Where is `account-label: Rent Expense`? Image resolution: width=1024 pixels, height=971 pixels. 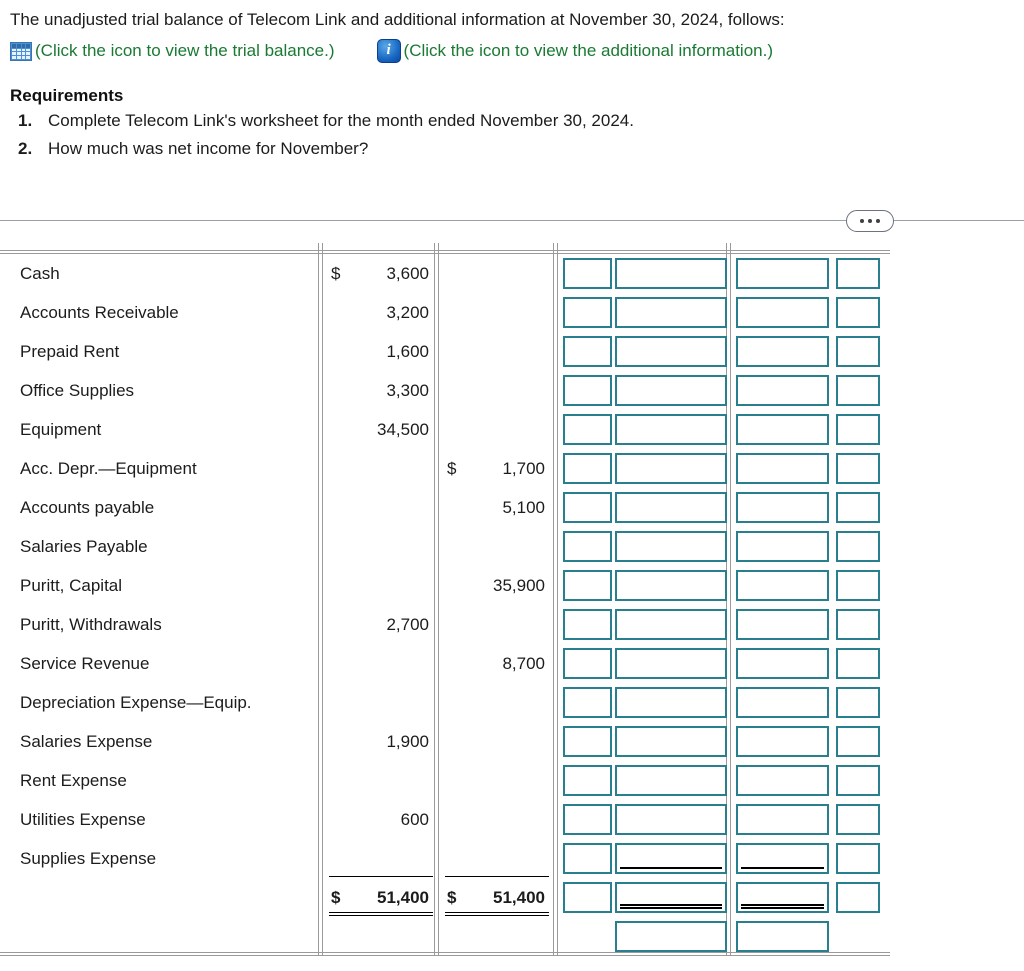 account-label: Rent Expense is located at coordinates (73, 780).